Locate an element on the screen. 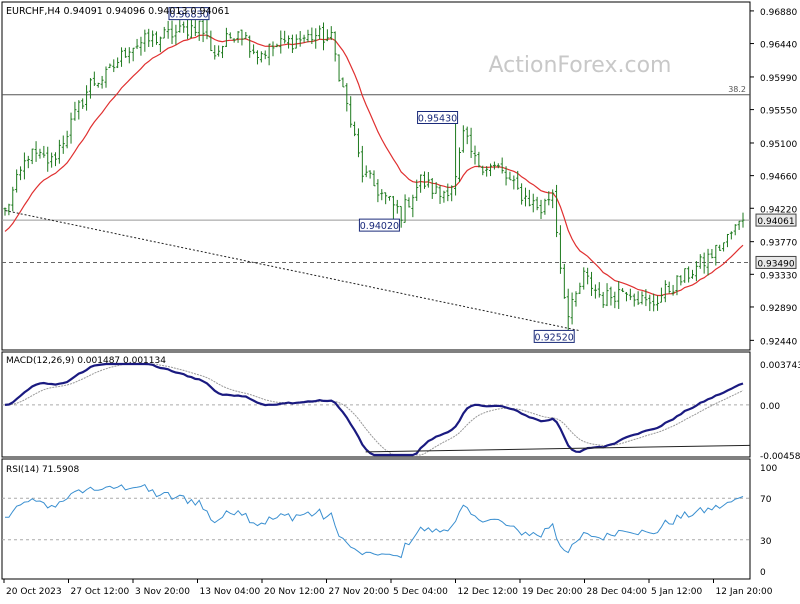 The height and width of the screenshot is (604, 800). y-tick-label-1: 0.96440 is located at coordinates (778, 46).